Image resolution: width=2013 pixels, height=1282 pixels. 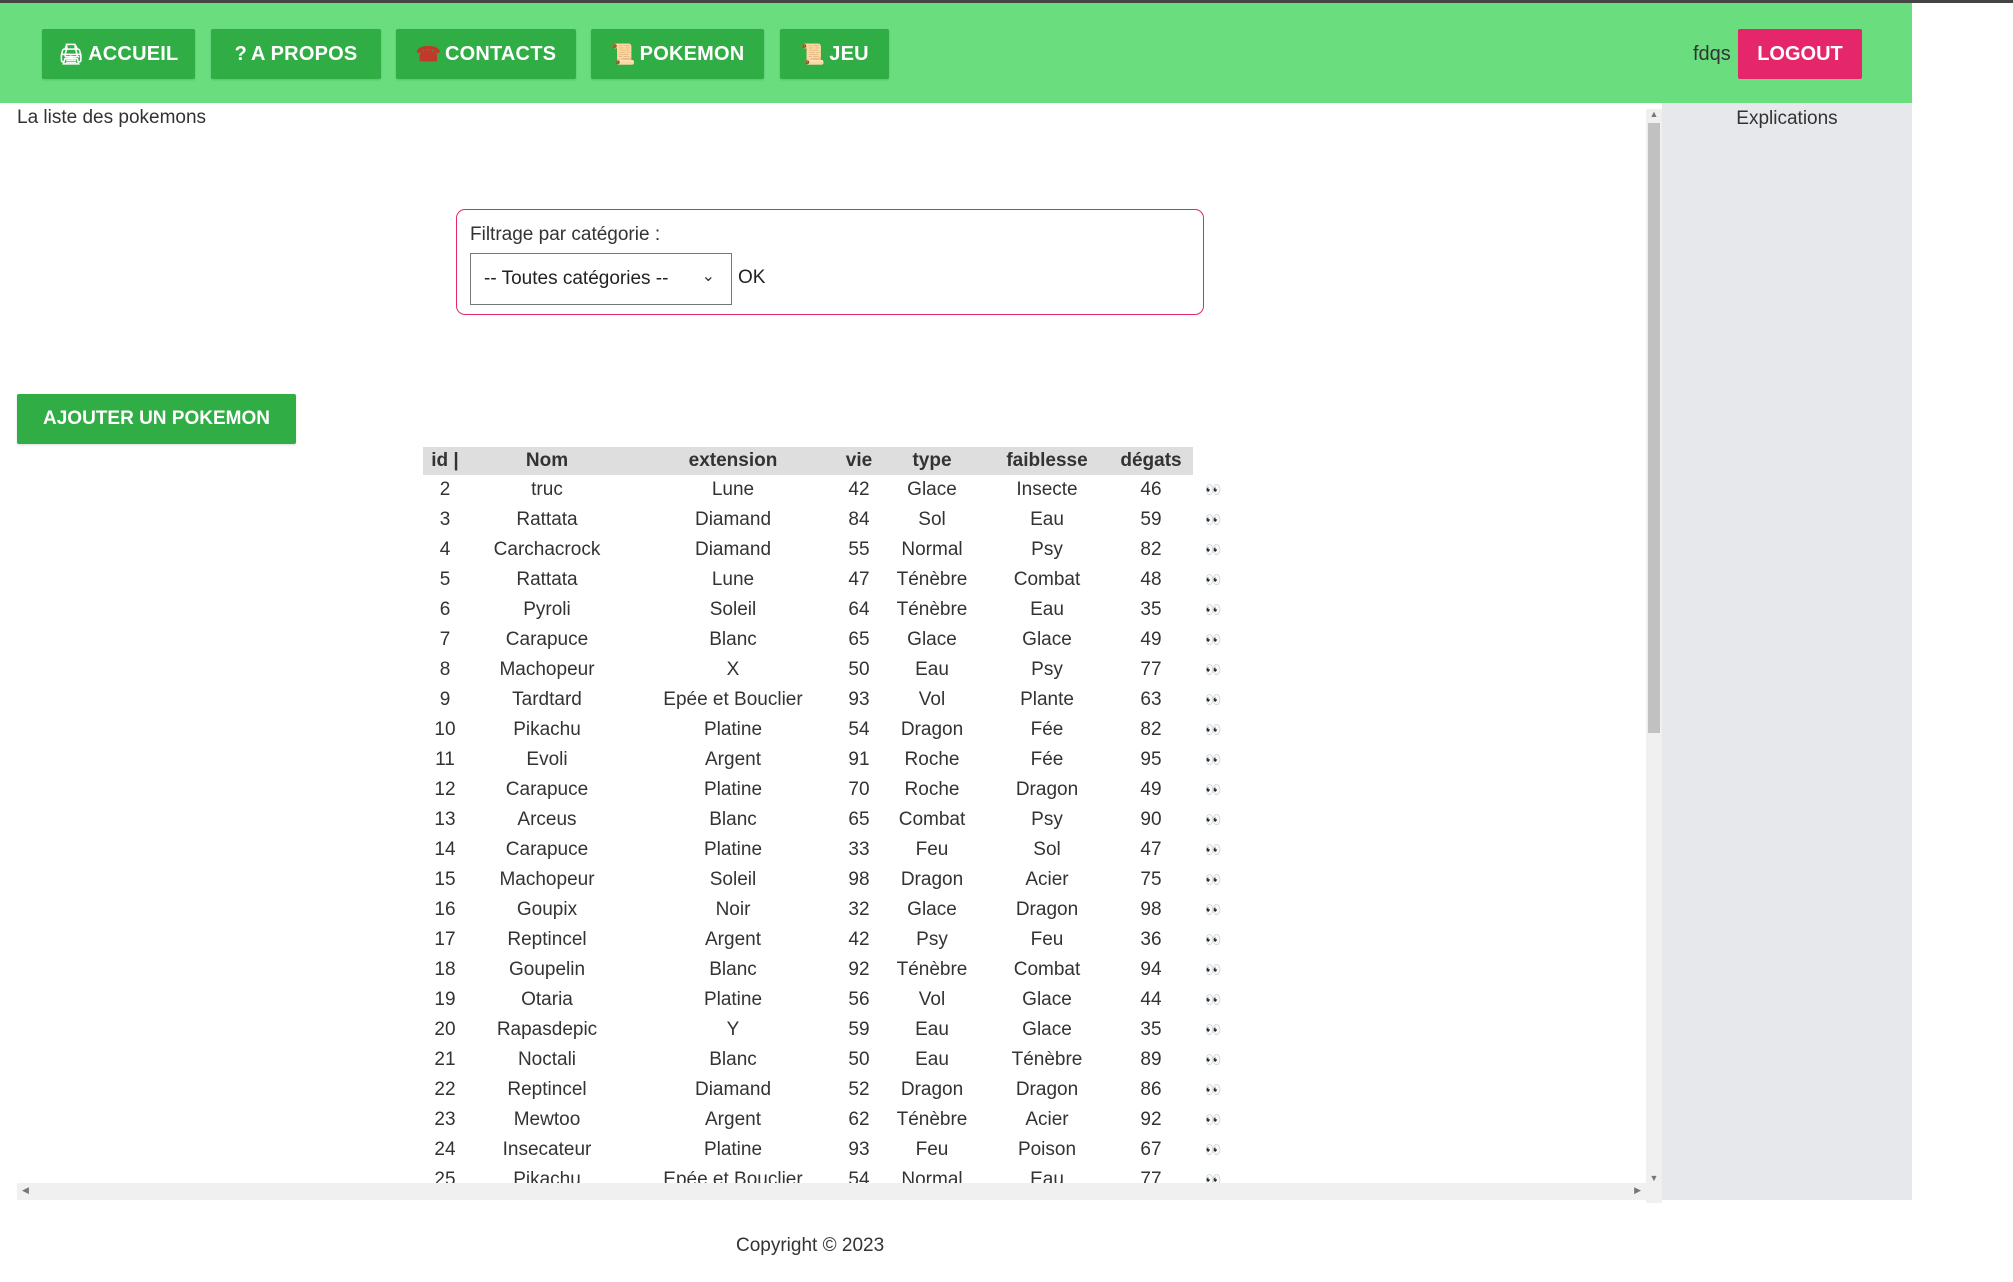 I want to click on scroll-right-arrow-icon: ▶, so click(x=1637, y=1190).